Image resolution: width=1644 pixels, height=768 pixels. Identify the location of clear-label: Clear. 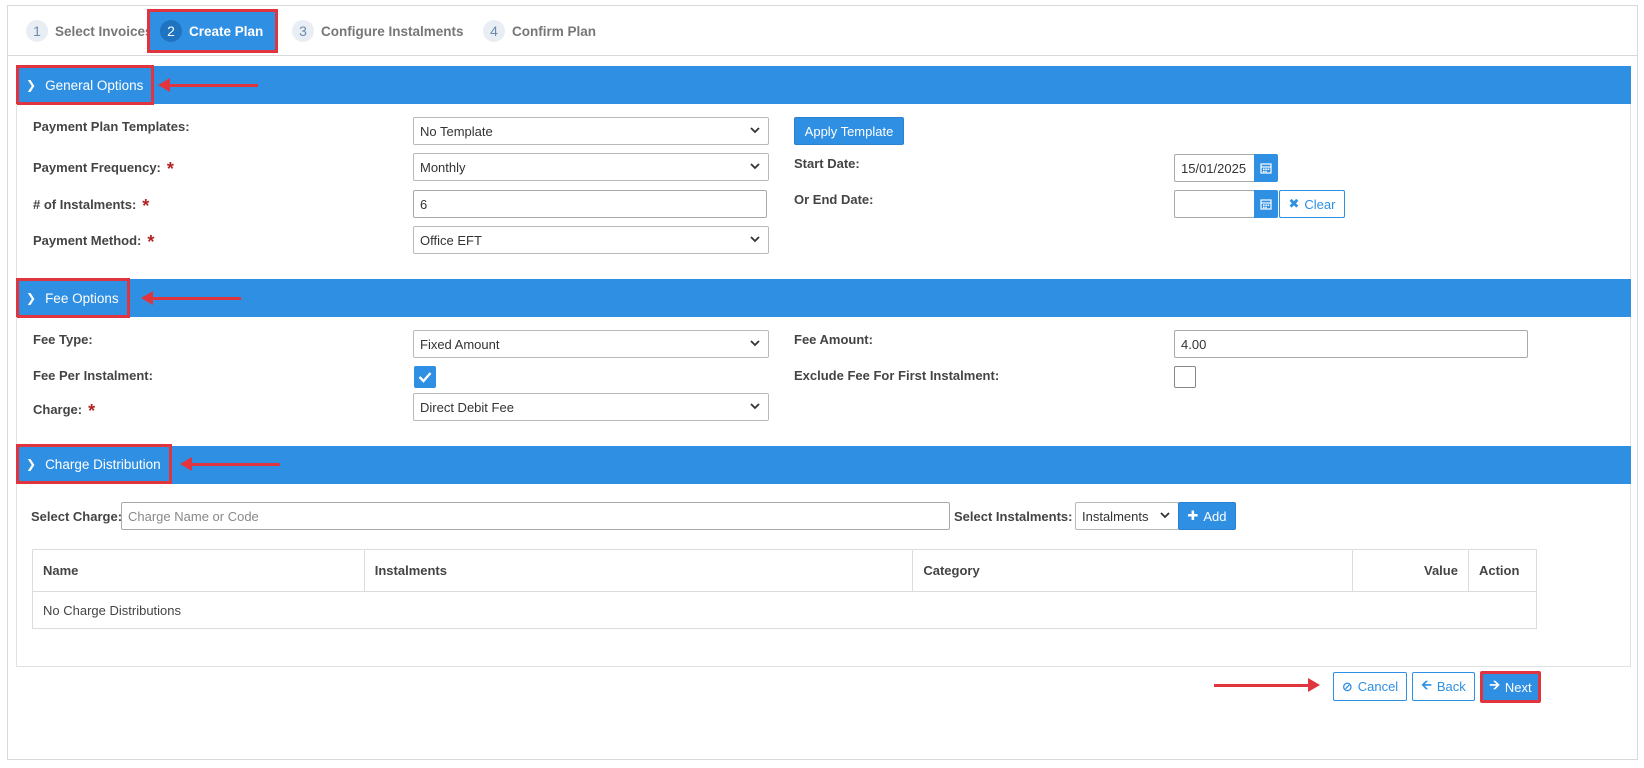
(1320, 204).